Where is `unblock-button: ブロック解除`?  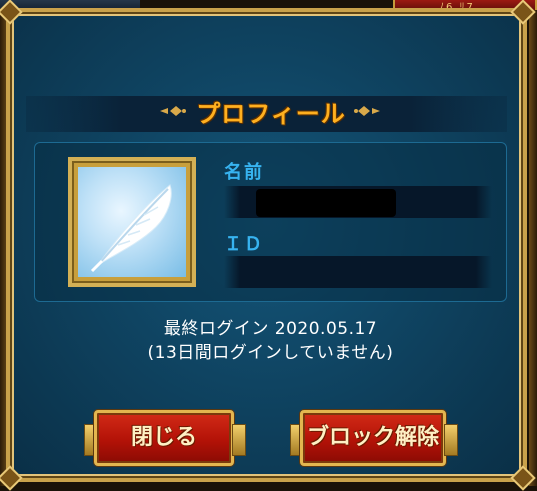
unblock-button: ブロック解除 is located at coordinates (373, 438).